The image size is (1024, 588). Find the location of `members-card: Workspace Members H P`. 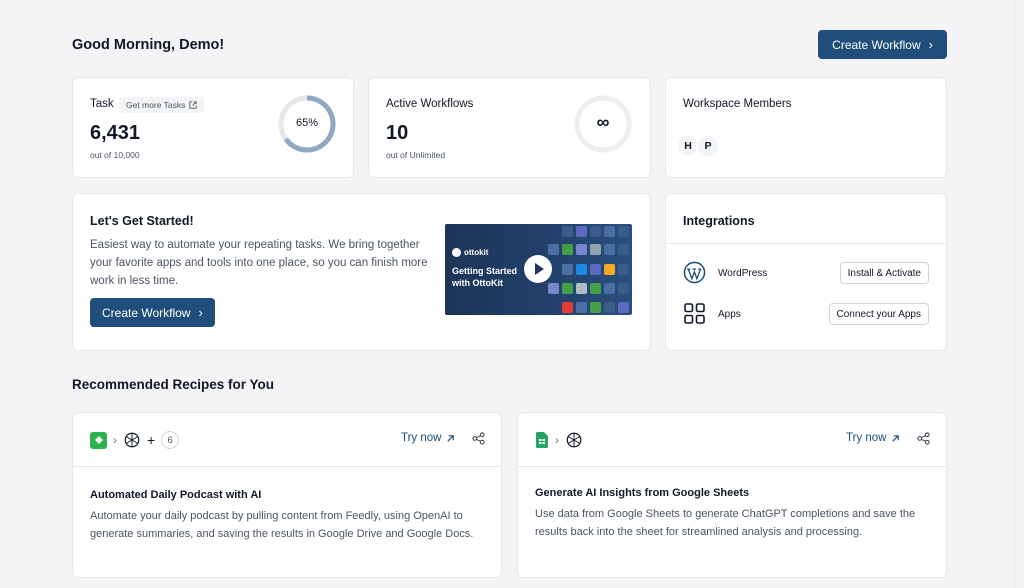

members-card: Workspace Members H P is located at coordinates (806, 127).